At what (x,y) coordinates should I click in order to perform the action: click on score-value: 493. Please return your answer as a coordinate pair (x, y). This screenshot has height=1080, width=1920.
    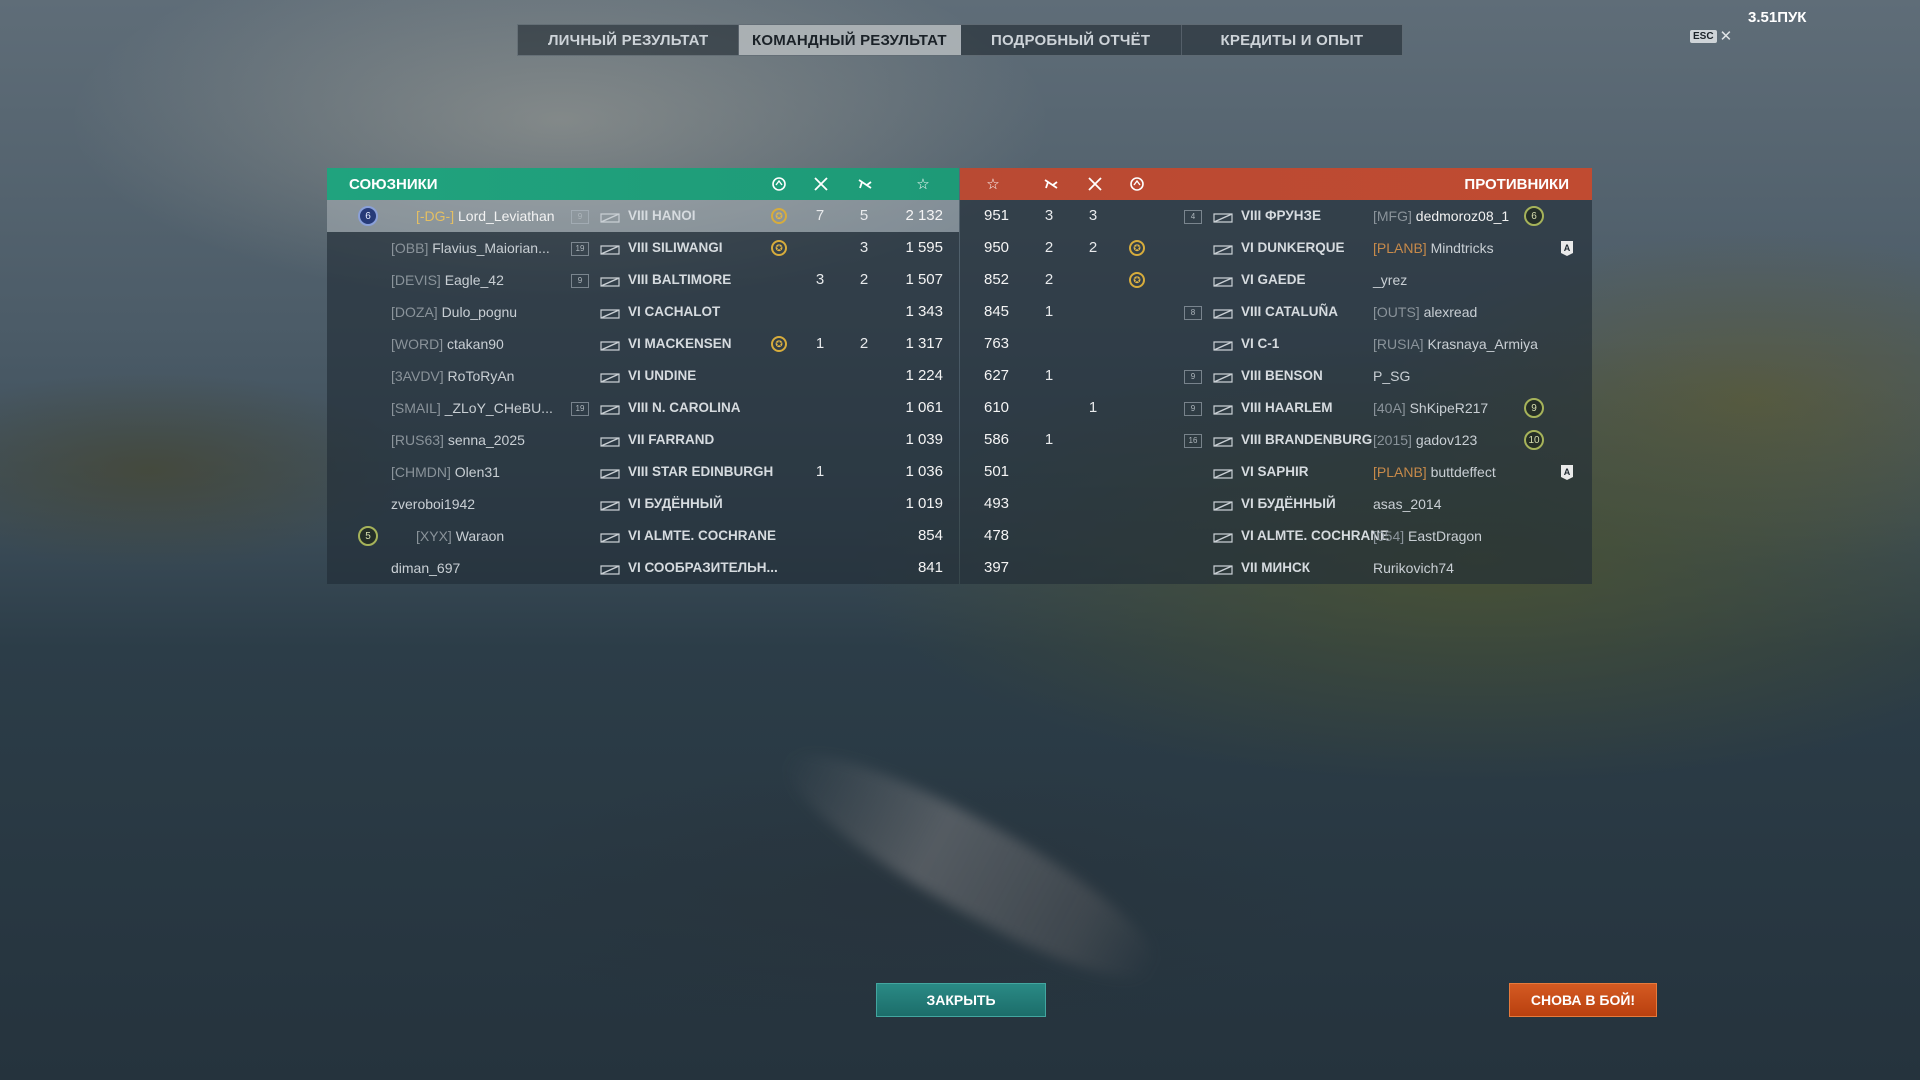
    Looking at the image, I should click on (997, 503).